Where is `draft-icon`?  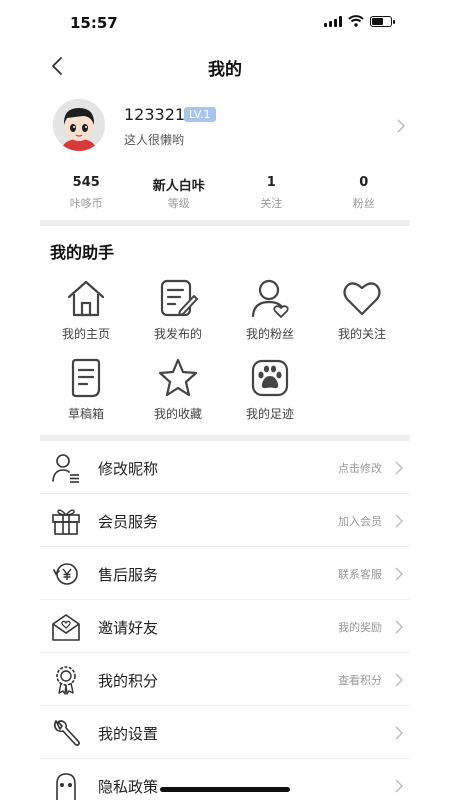
draft-icon is located at coordinates (86, 378).